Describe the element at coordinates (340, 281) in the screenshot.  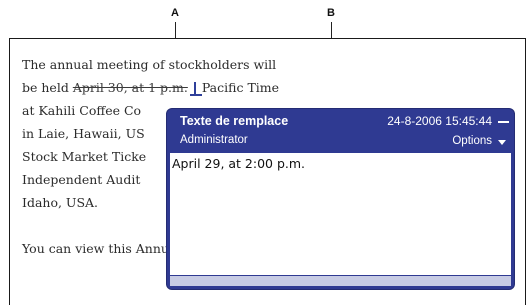
I see `comment-popup-footer` at that location.